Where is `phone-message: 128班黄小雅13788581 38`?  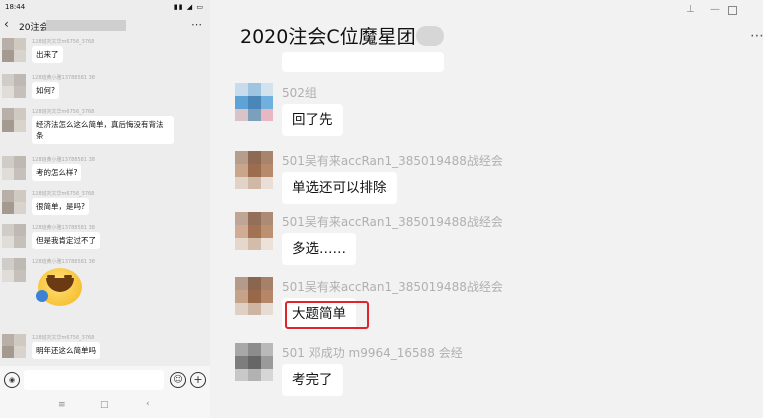 phone-message: 128班黄小雅13788581 38 is located at coordinates (105, 288).